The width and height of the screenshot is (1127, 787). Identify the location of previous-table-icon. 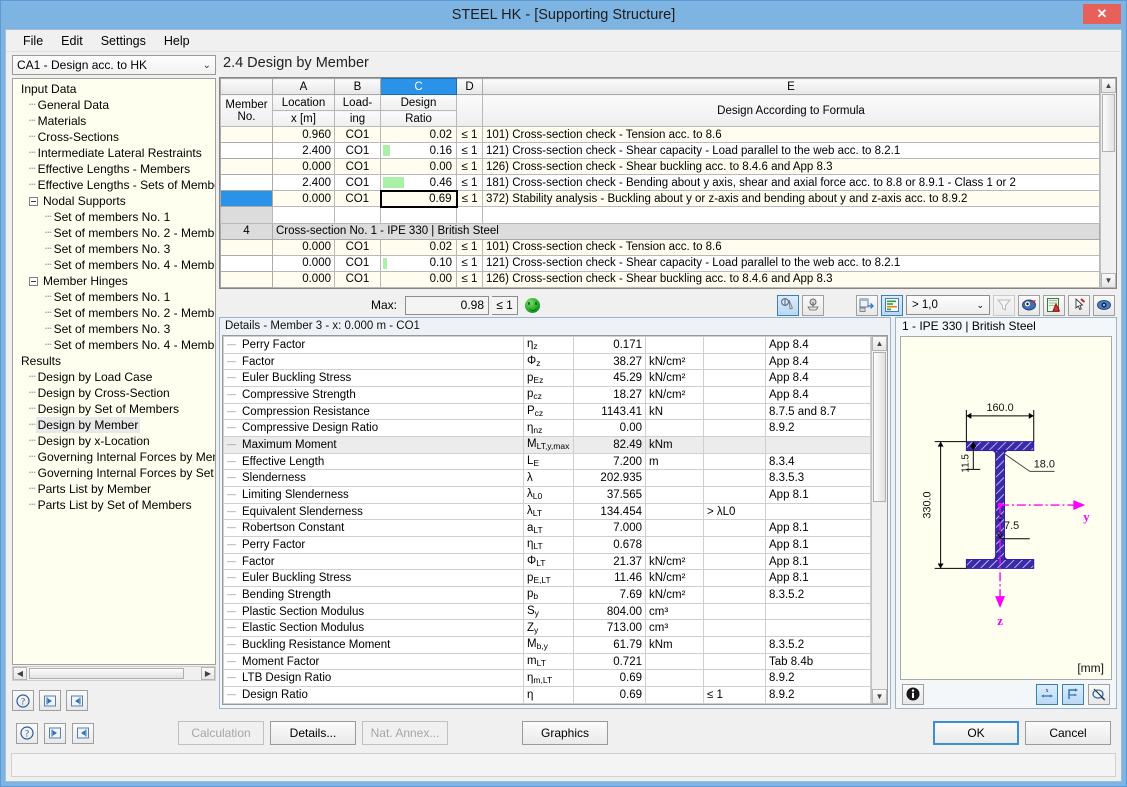
(50, 700).